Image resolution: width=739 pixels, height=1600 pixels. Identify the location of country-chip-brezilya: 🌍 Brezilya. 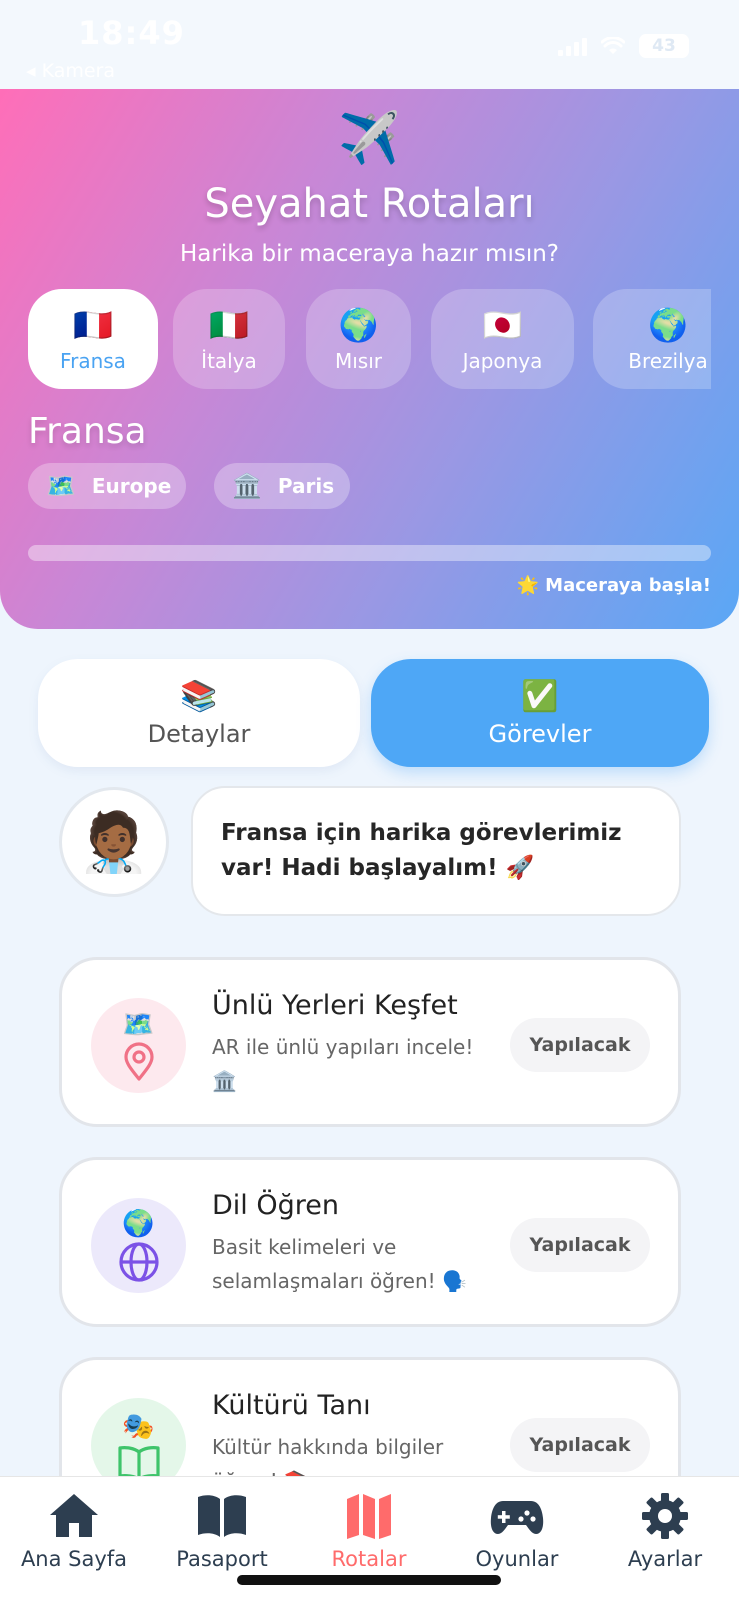
(652, 339).